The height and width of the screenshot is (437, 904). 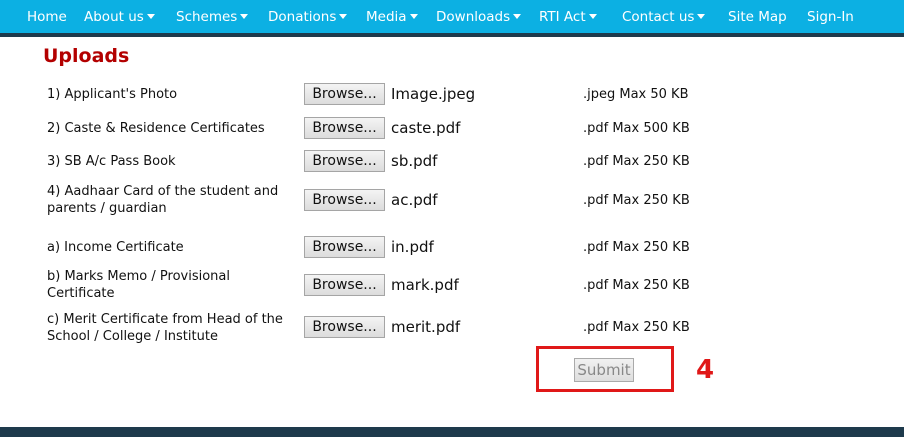 What do you see at coordinates (452, 35) in the screenshot?
I see `nav-divider` at bounding box center [452, 35].